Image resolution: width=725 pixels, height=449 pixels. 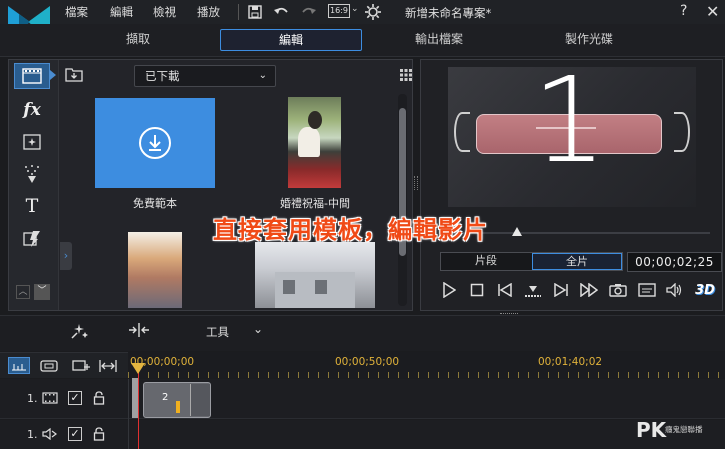 I want to click on timecode-display: 00;00;02;25, so click(x=674, y=262).